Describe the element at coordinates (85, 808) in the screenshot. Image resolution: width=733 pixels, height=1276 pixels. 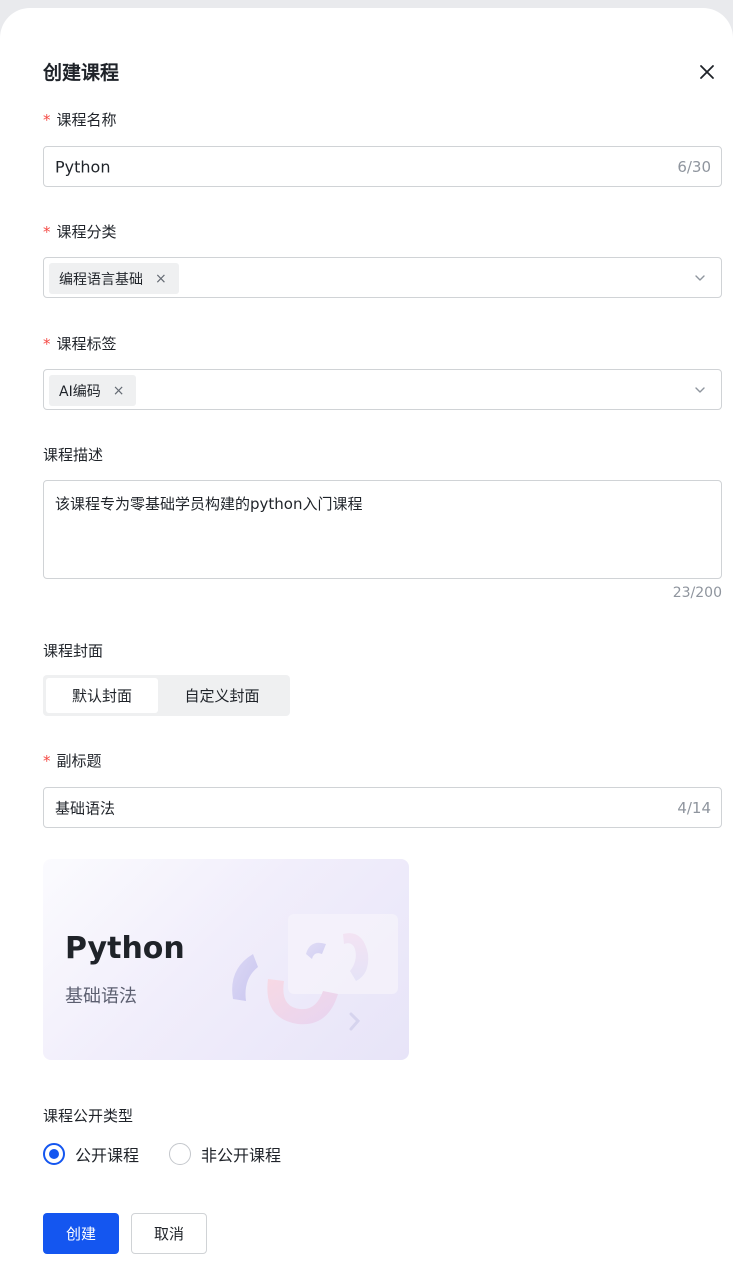
I see `subtitle-value: 基础语法` at that location.